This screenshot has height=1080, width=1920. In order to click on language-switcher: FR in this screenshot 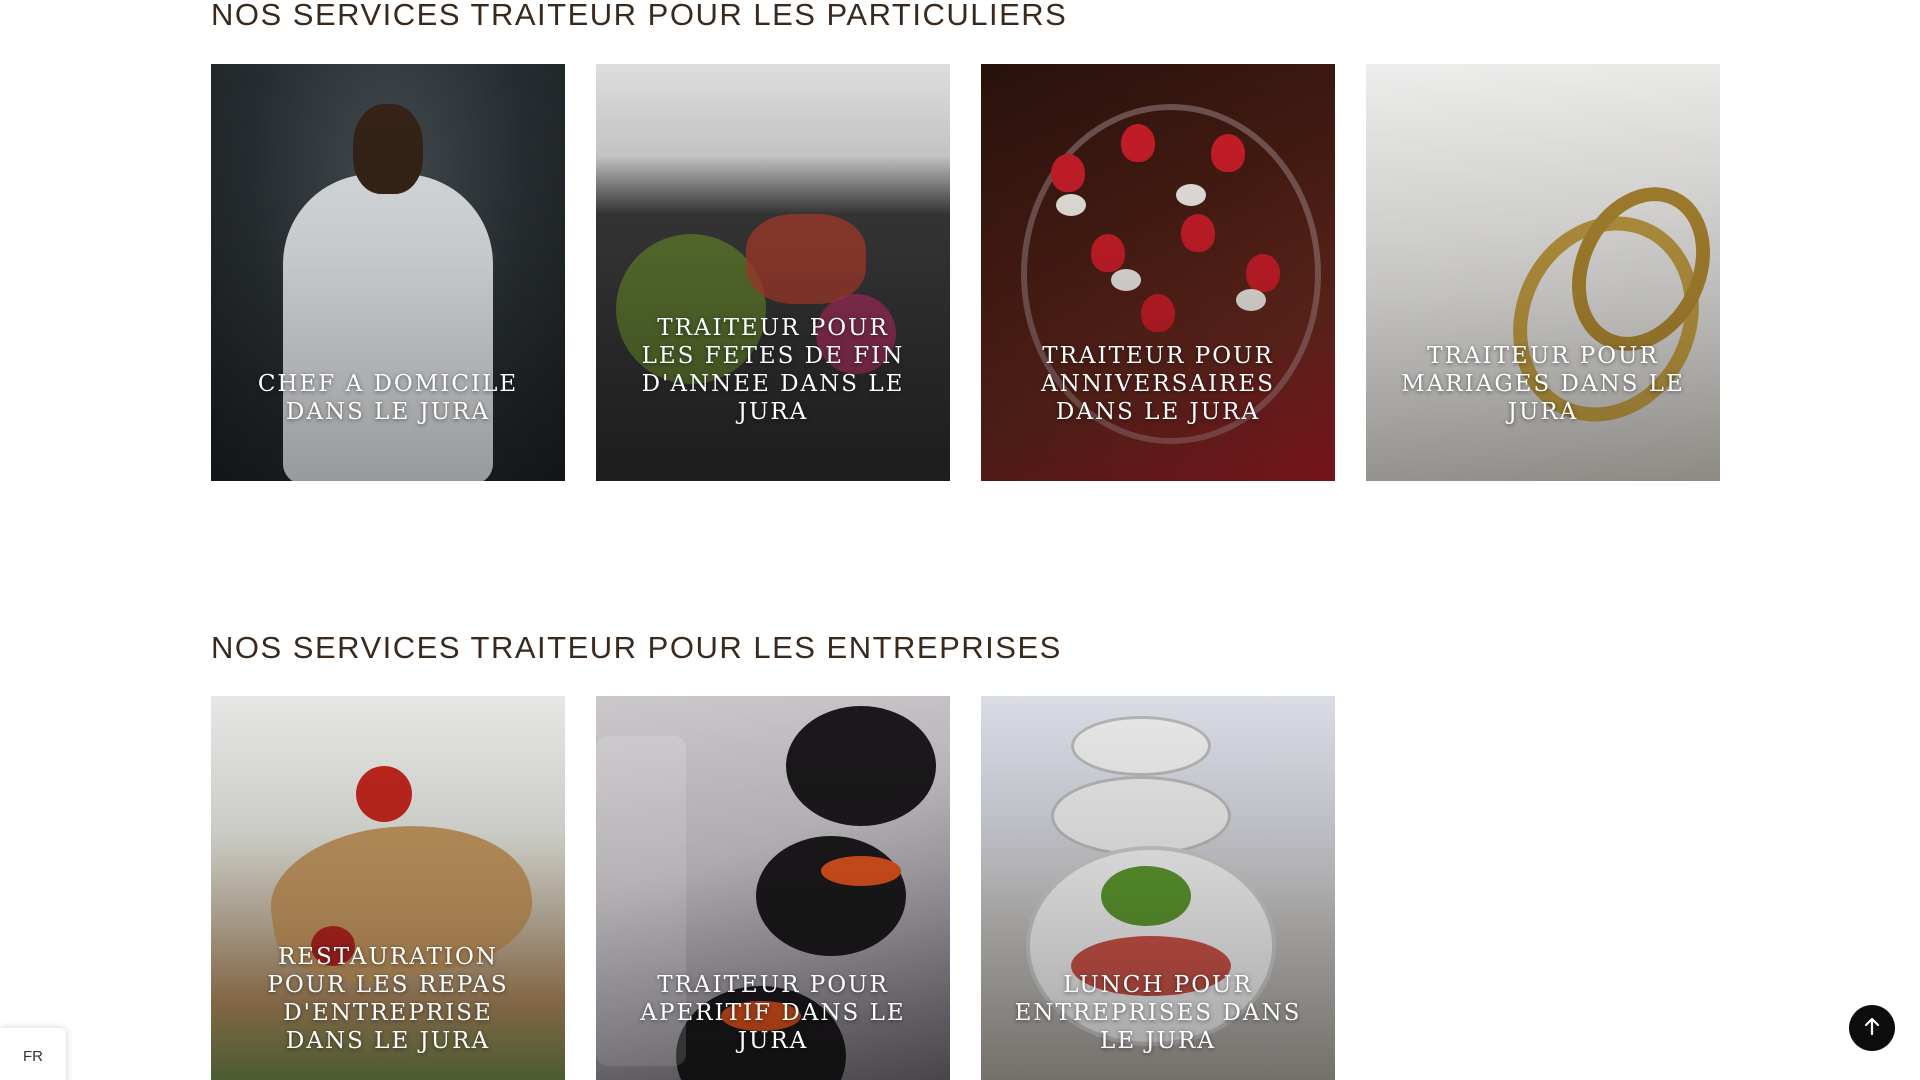, I will do `click(33, 1054)`.